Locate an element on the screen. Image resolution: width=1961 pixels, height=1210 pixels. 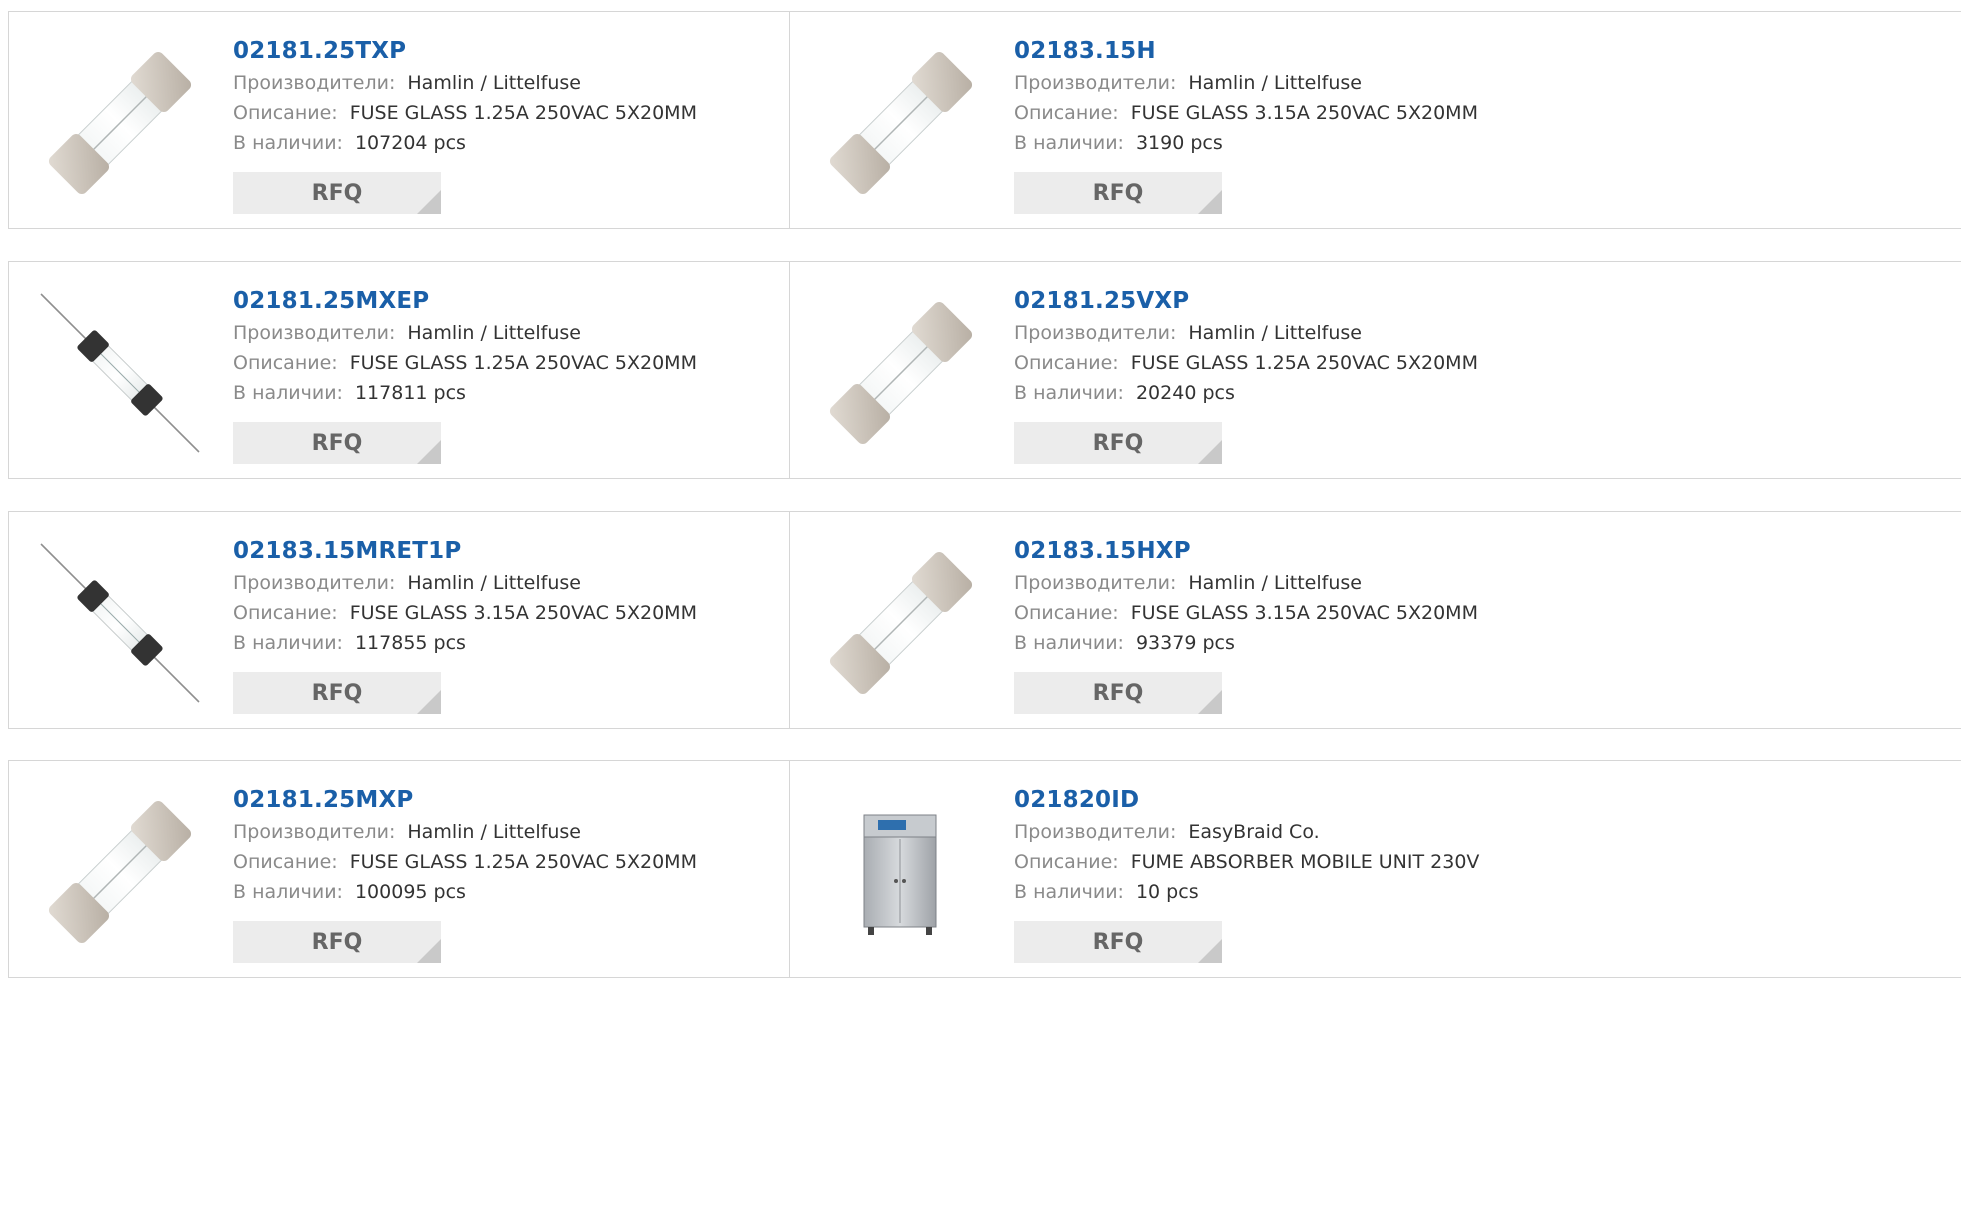
stock-value: 117855 pcs is located at coordinates (410, 643).